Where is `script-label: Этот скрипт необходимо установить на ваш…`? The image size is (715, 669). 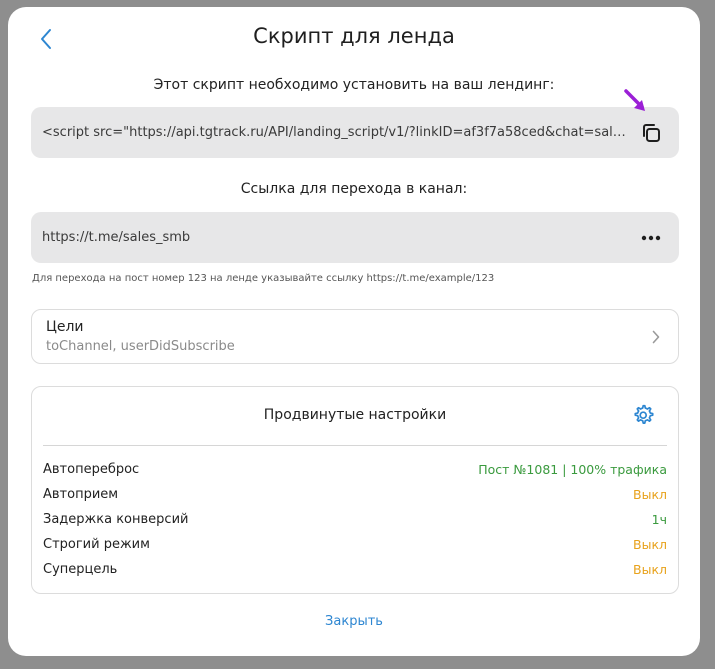 script-label: Этот скрипт необходимо установить на ваш… is located at coordinates (354, 85).